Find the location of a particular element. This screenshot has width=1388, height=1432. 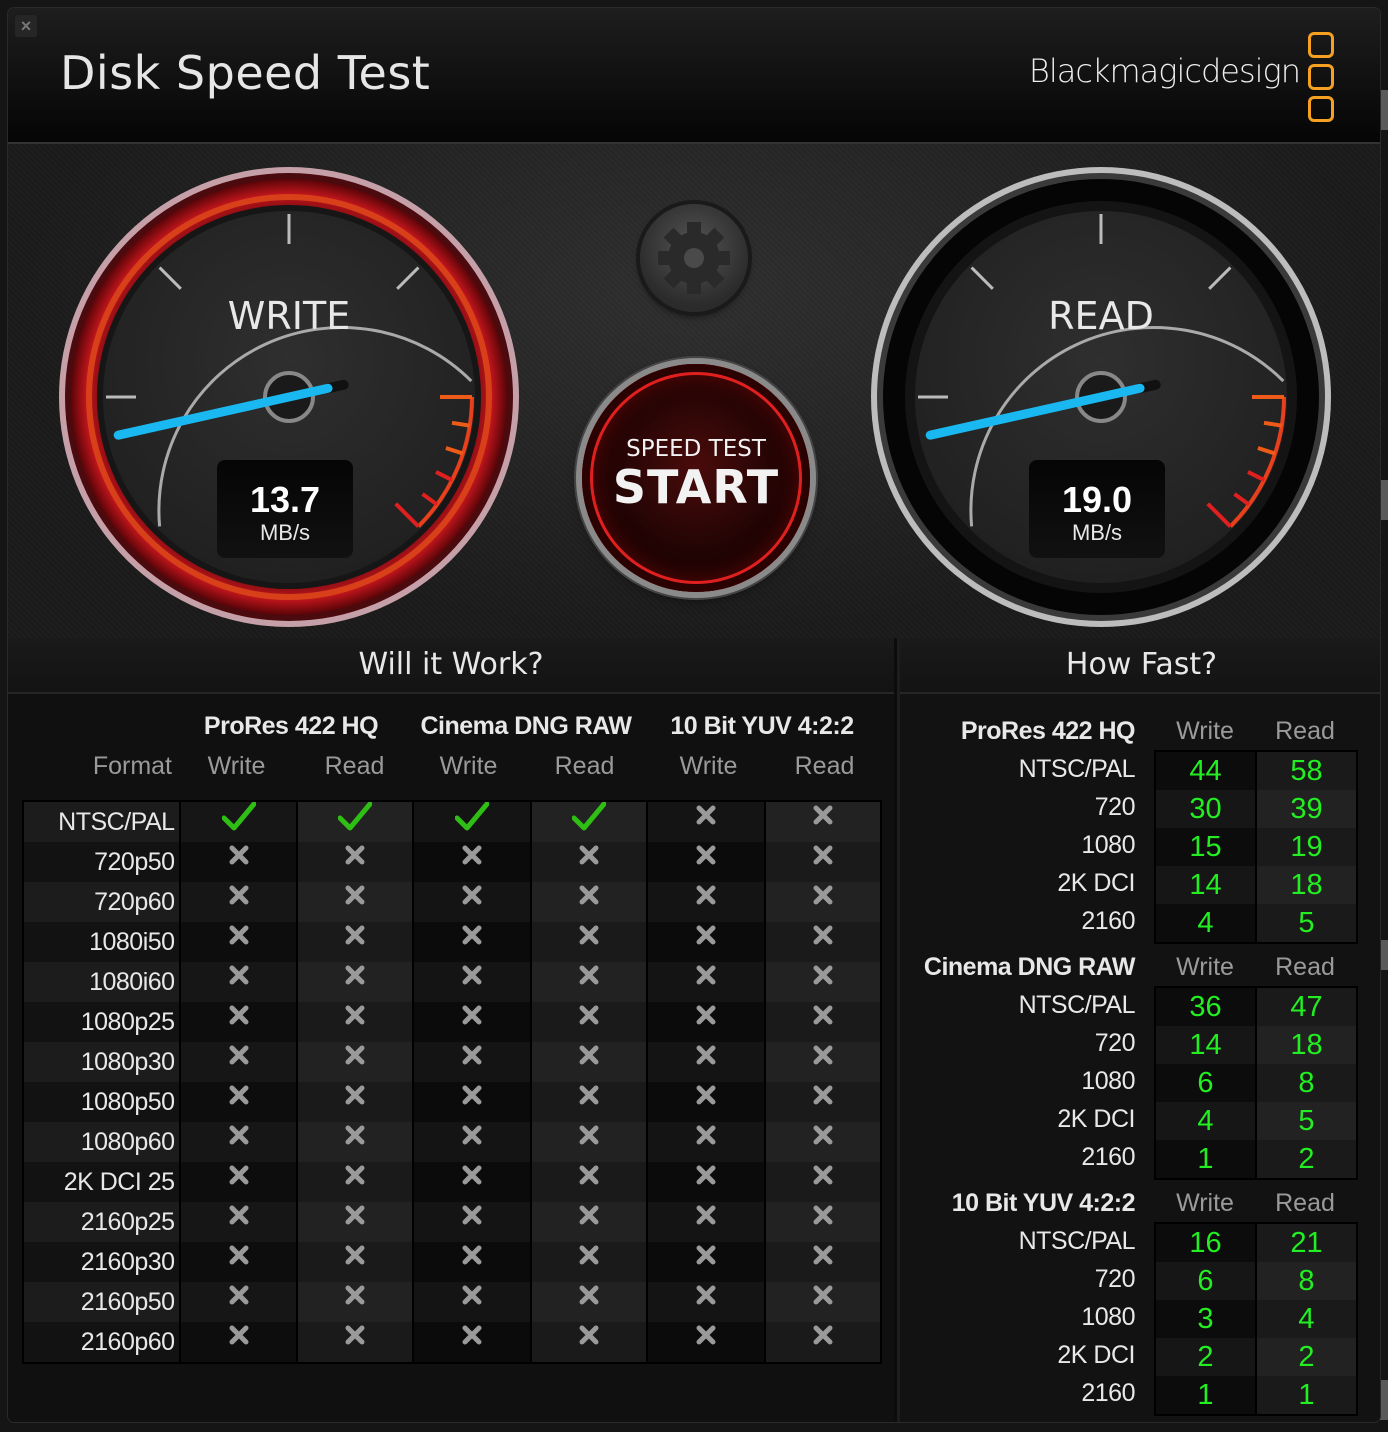

format-label: 2160p60 is located at coordinates (101, 1342).